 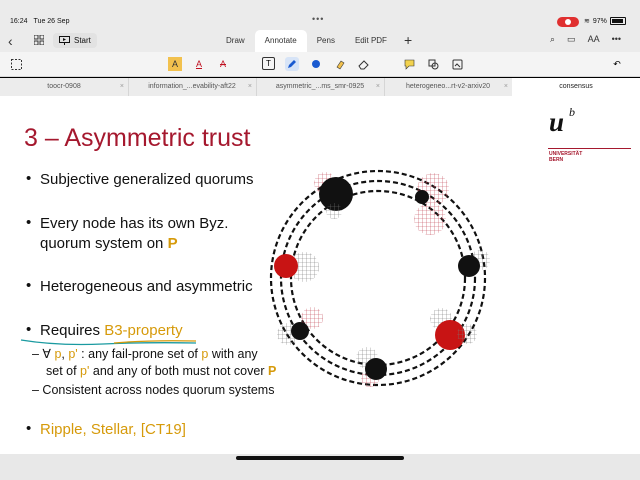 I want to click on multitasking-dots-icon: •••, so click(x=318, y=19).